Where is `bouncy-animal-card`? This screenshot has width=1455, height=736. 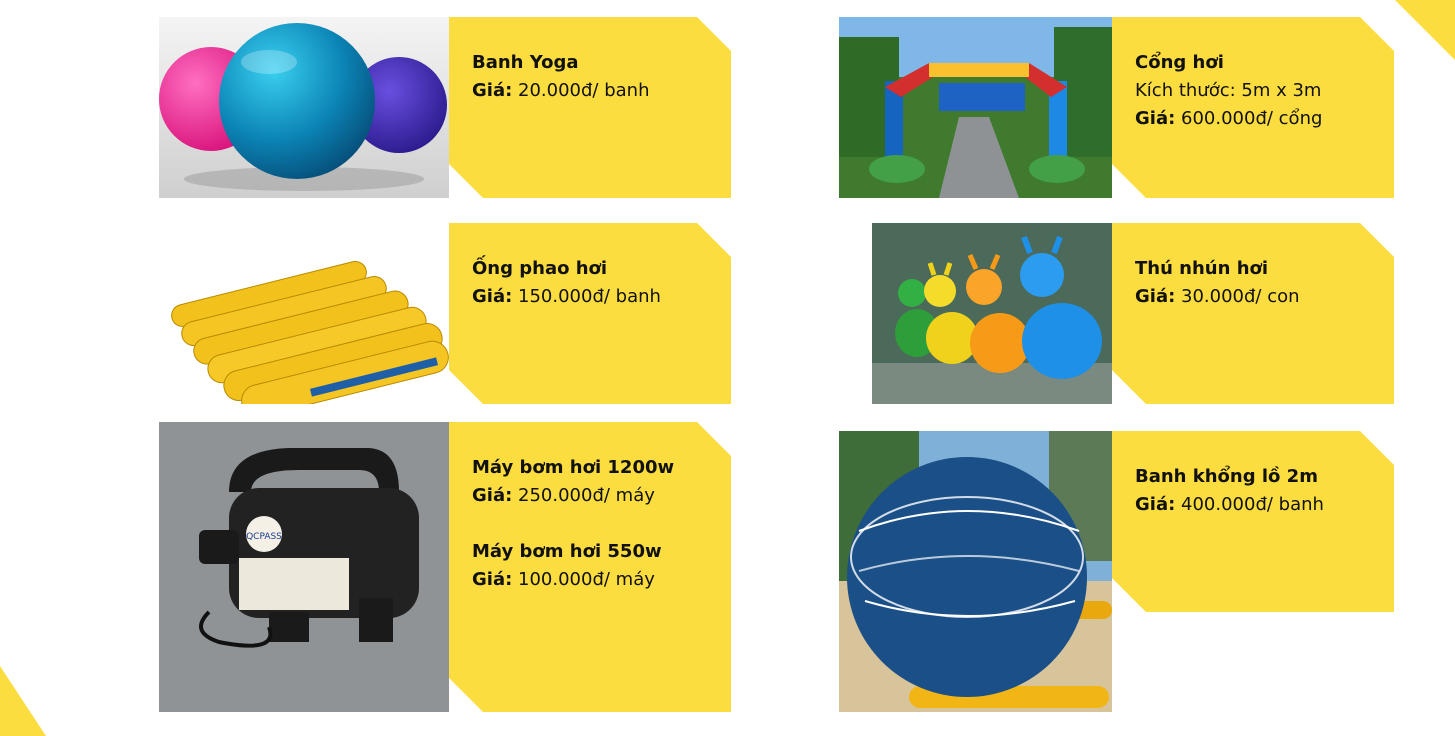
bouncy-animal-card is located at coordinates (1253, 313).